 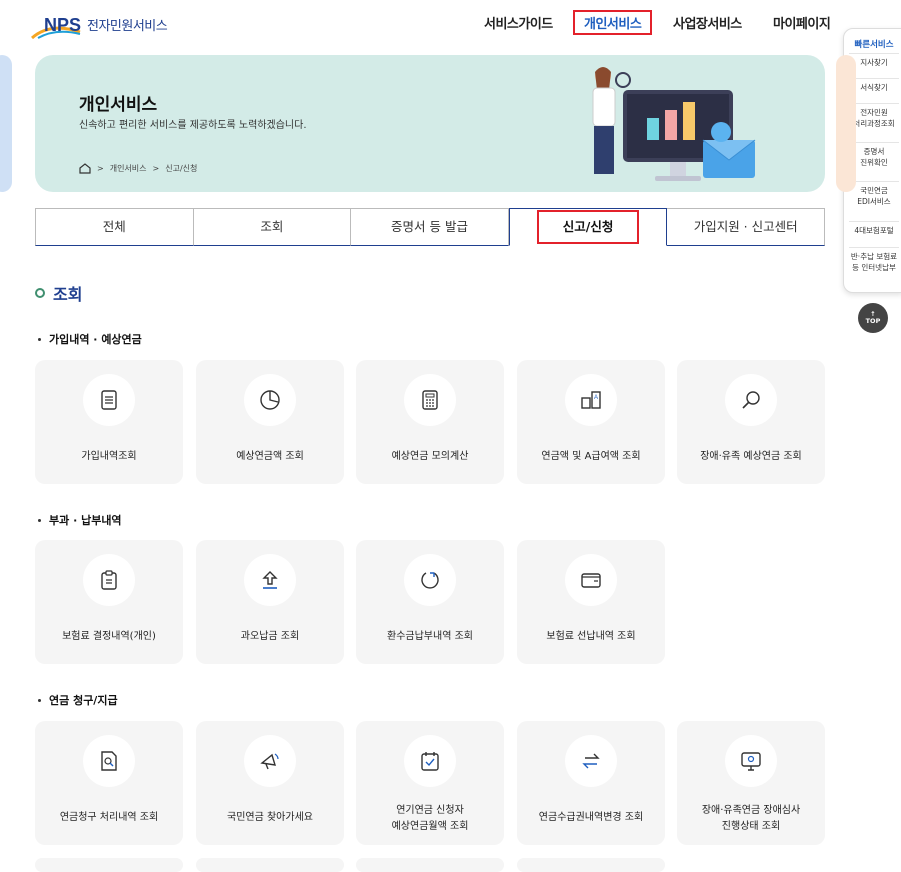 I want to click on quick-item-forms: 서식찾기, so click(x=874, y=86).